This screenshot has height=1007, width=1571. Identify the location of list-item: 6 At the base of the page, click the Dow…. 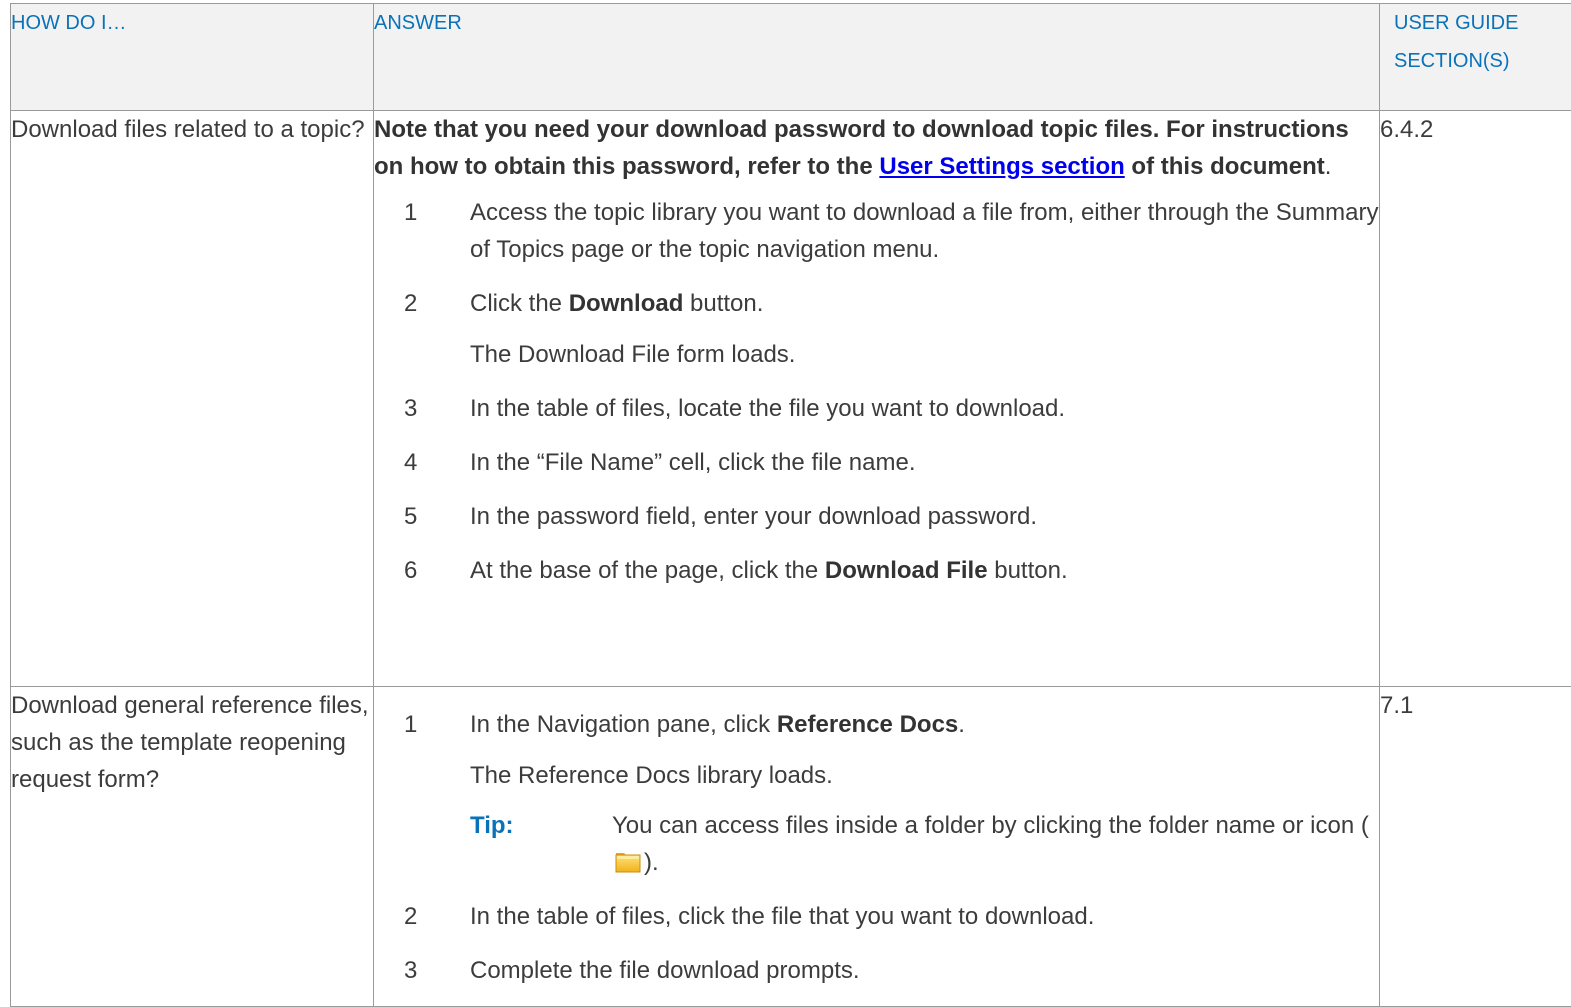
(876, 570).